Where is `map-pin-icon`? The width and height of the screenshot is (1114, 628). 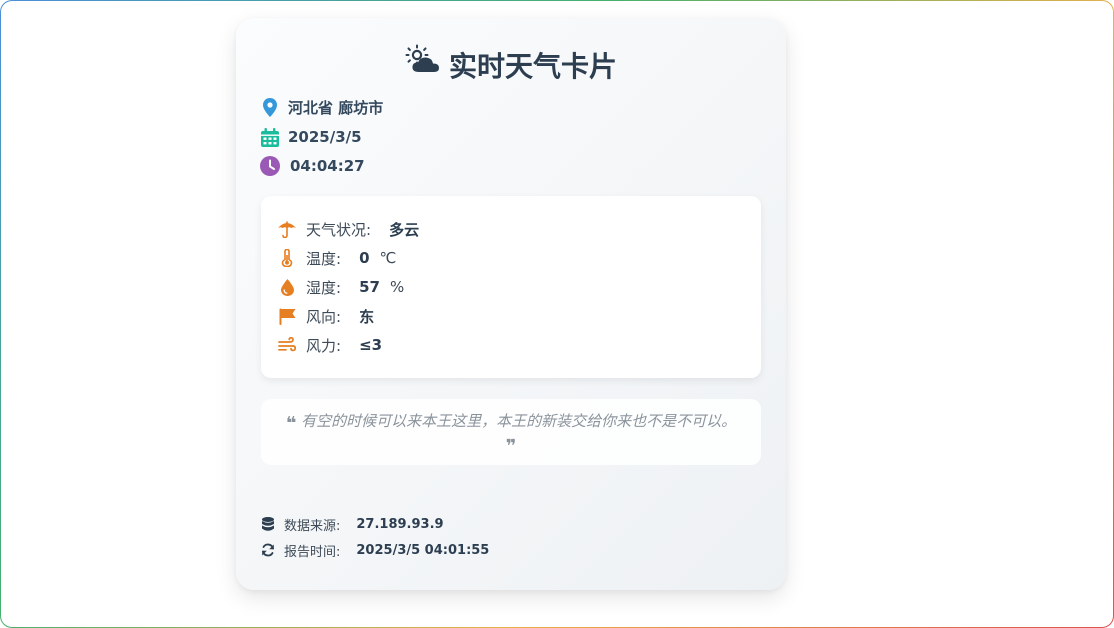
map-pin-icon is located at coordinates (270, 107).